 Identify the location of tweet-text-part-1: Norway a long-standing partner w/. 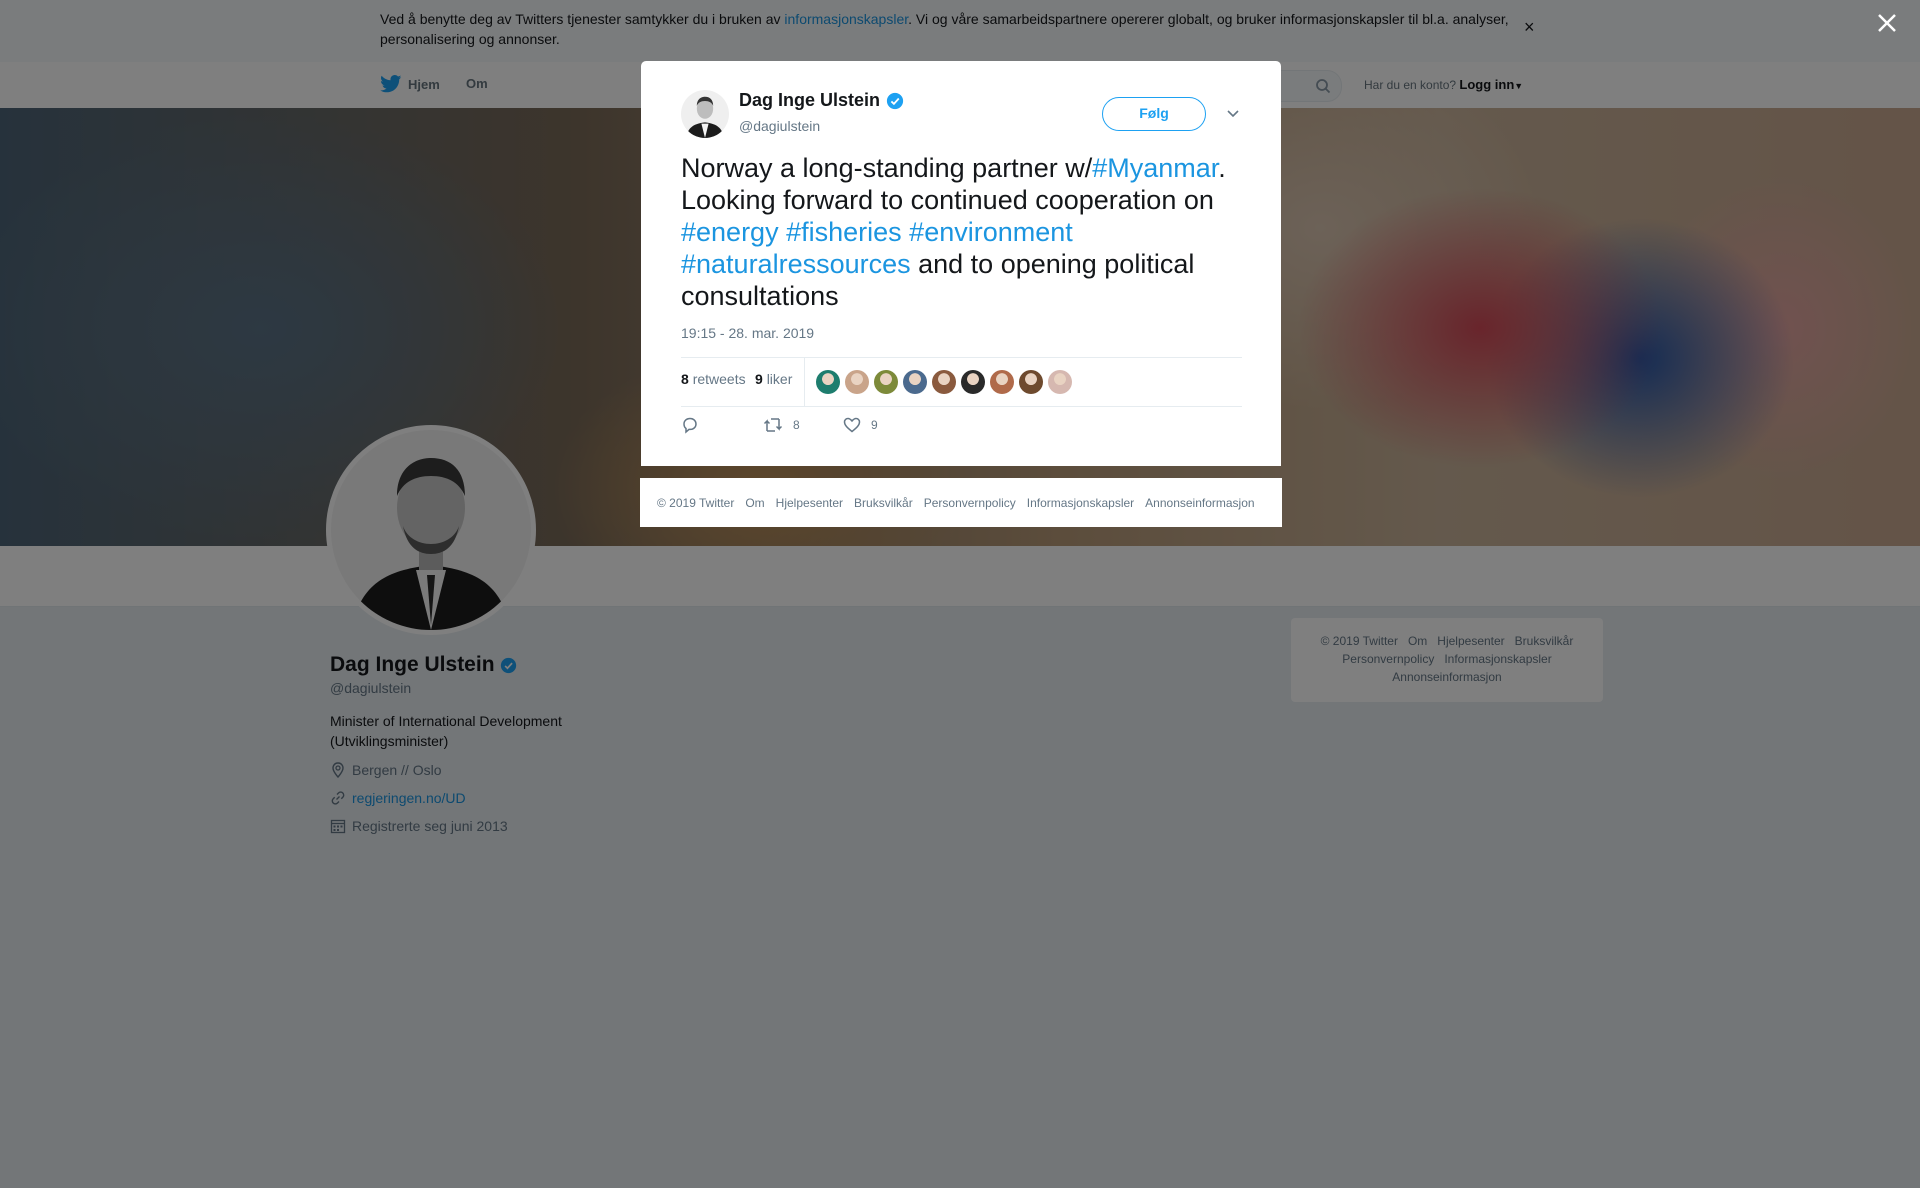
(887, 168).